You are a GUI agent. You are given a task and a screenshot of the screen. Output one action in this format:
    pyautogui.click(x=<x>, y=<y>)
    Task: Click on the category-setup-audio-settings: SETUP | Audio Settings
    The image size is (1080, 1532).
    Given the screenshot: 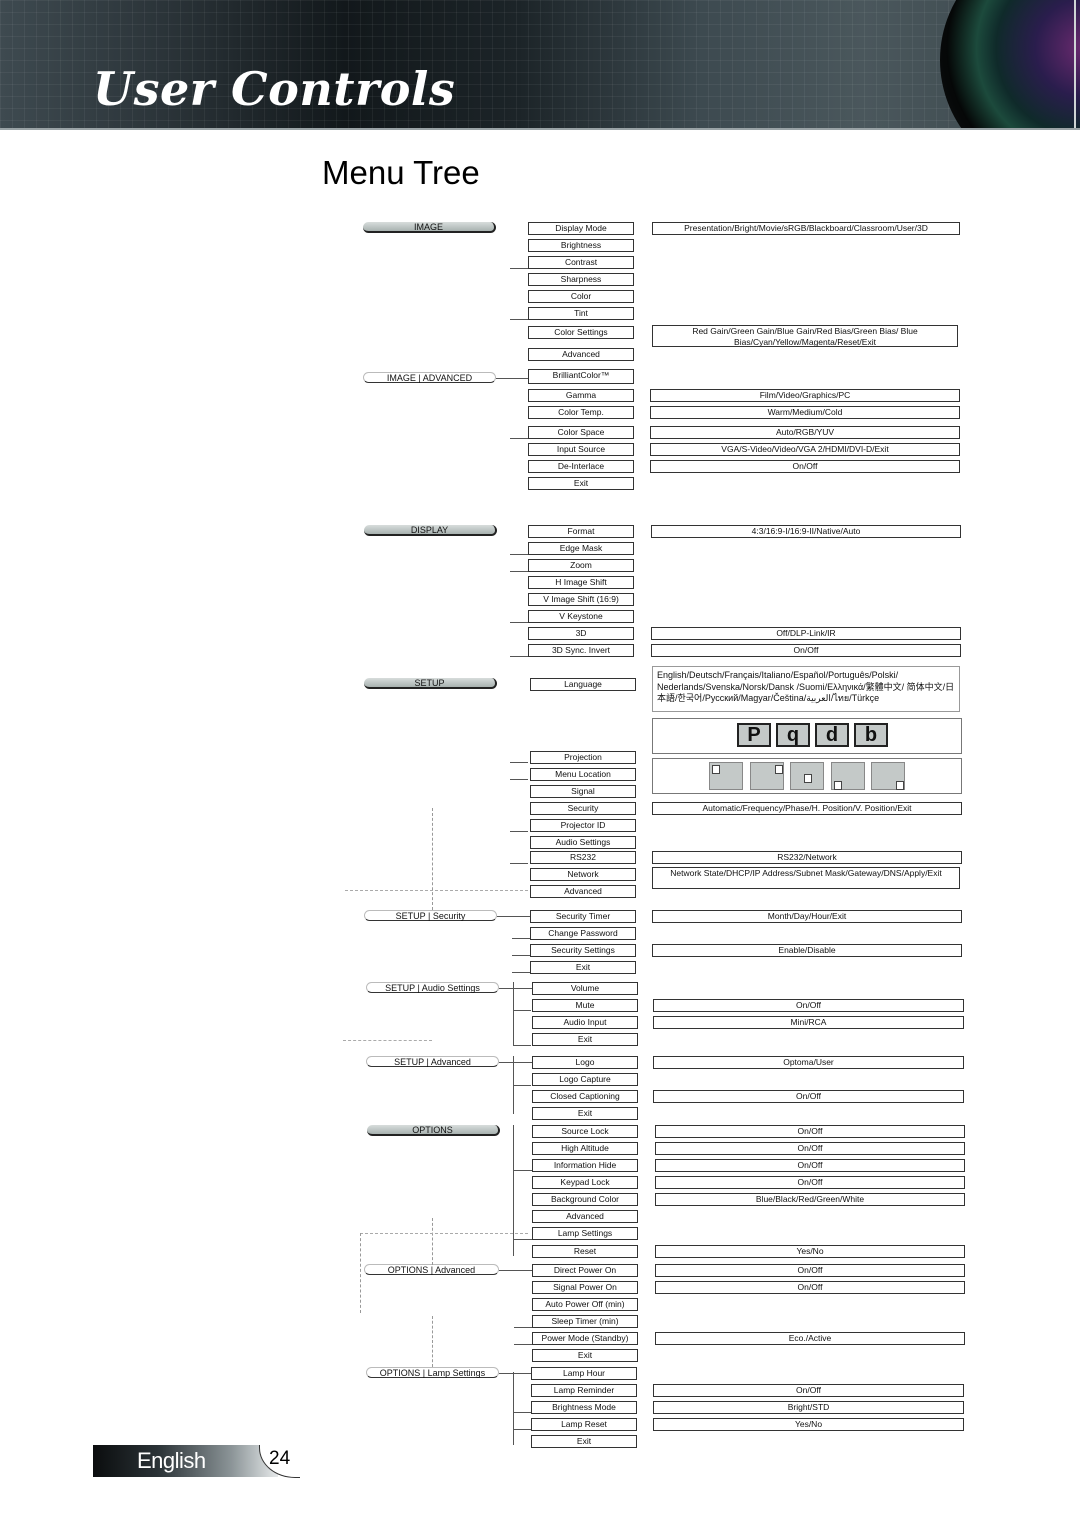 What is the action you would take?
    pyautogui.click(x=432, y=987)
    